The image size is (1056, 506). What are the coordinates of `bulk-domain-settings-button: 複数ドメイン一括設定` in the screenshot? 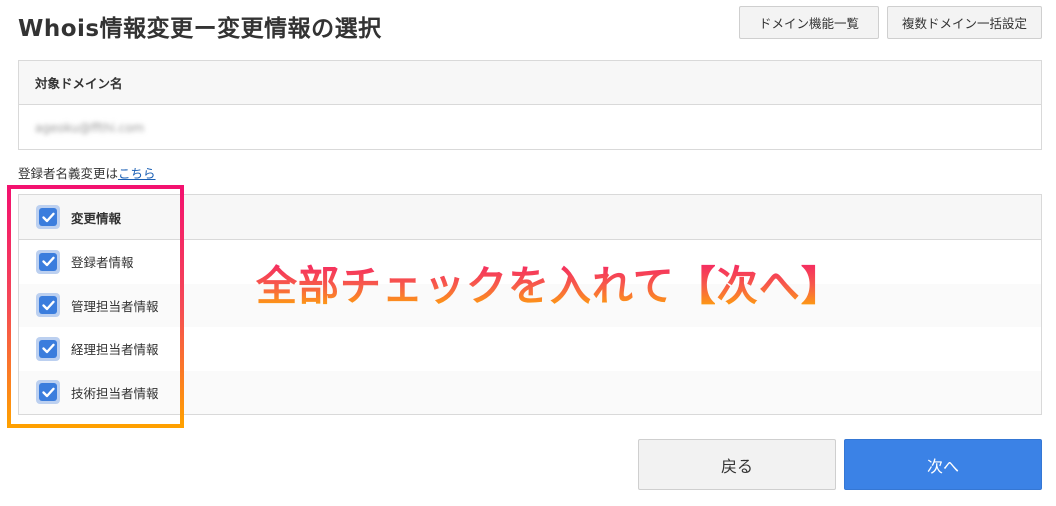 It's located at (964, 22).